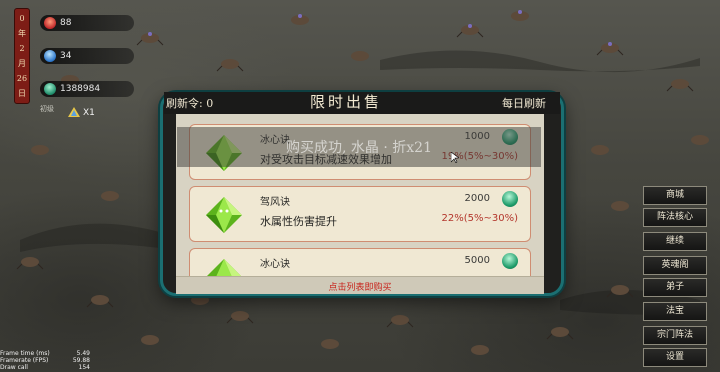  I want to click on formation-core-button: 阵法核心, so click(675, 217).